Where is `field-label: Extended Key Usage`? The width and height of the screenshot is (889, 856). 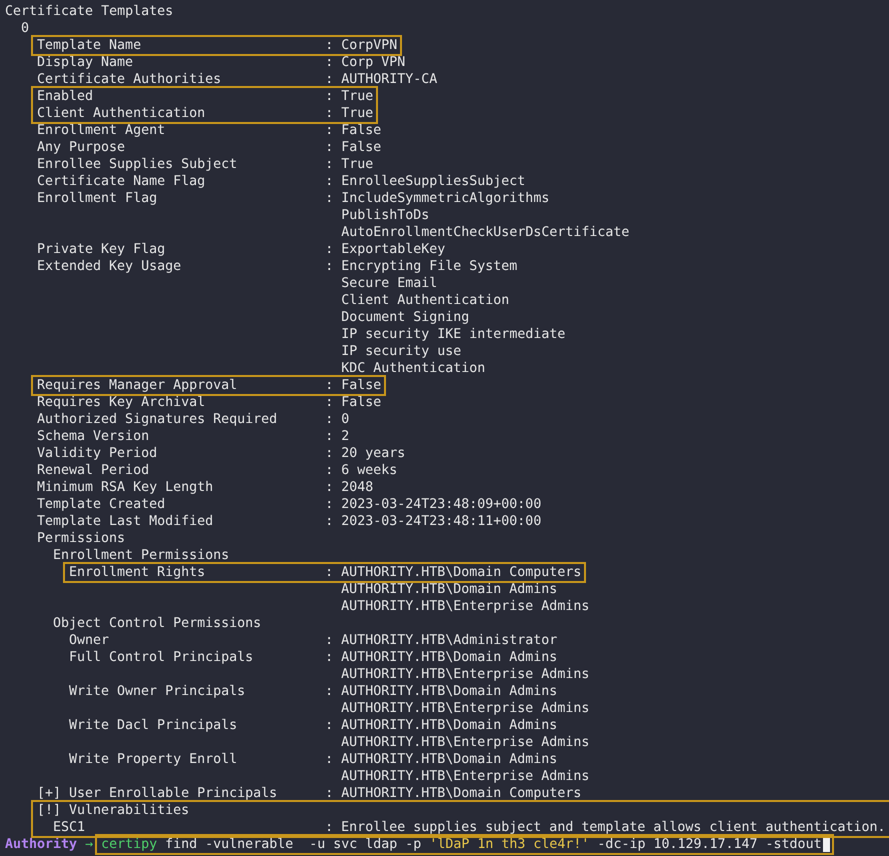
field-label: Extended Key Usage is located at coordinates (109, 266).